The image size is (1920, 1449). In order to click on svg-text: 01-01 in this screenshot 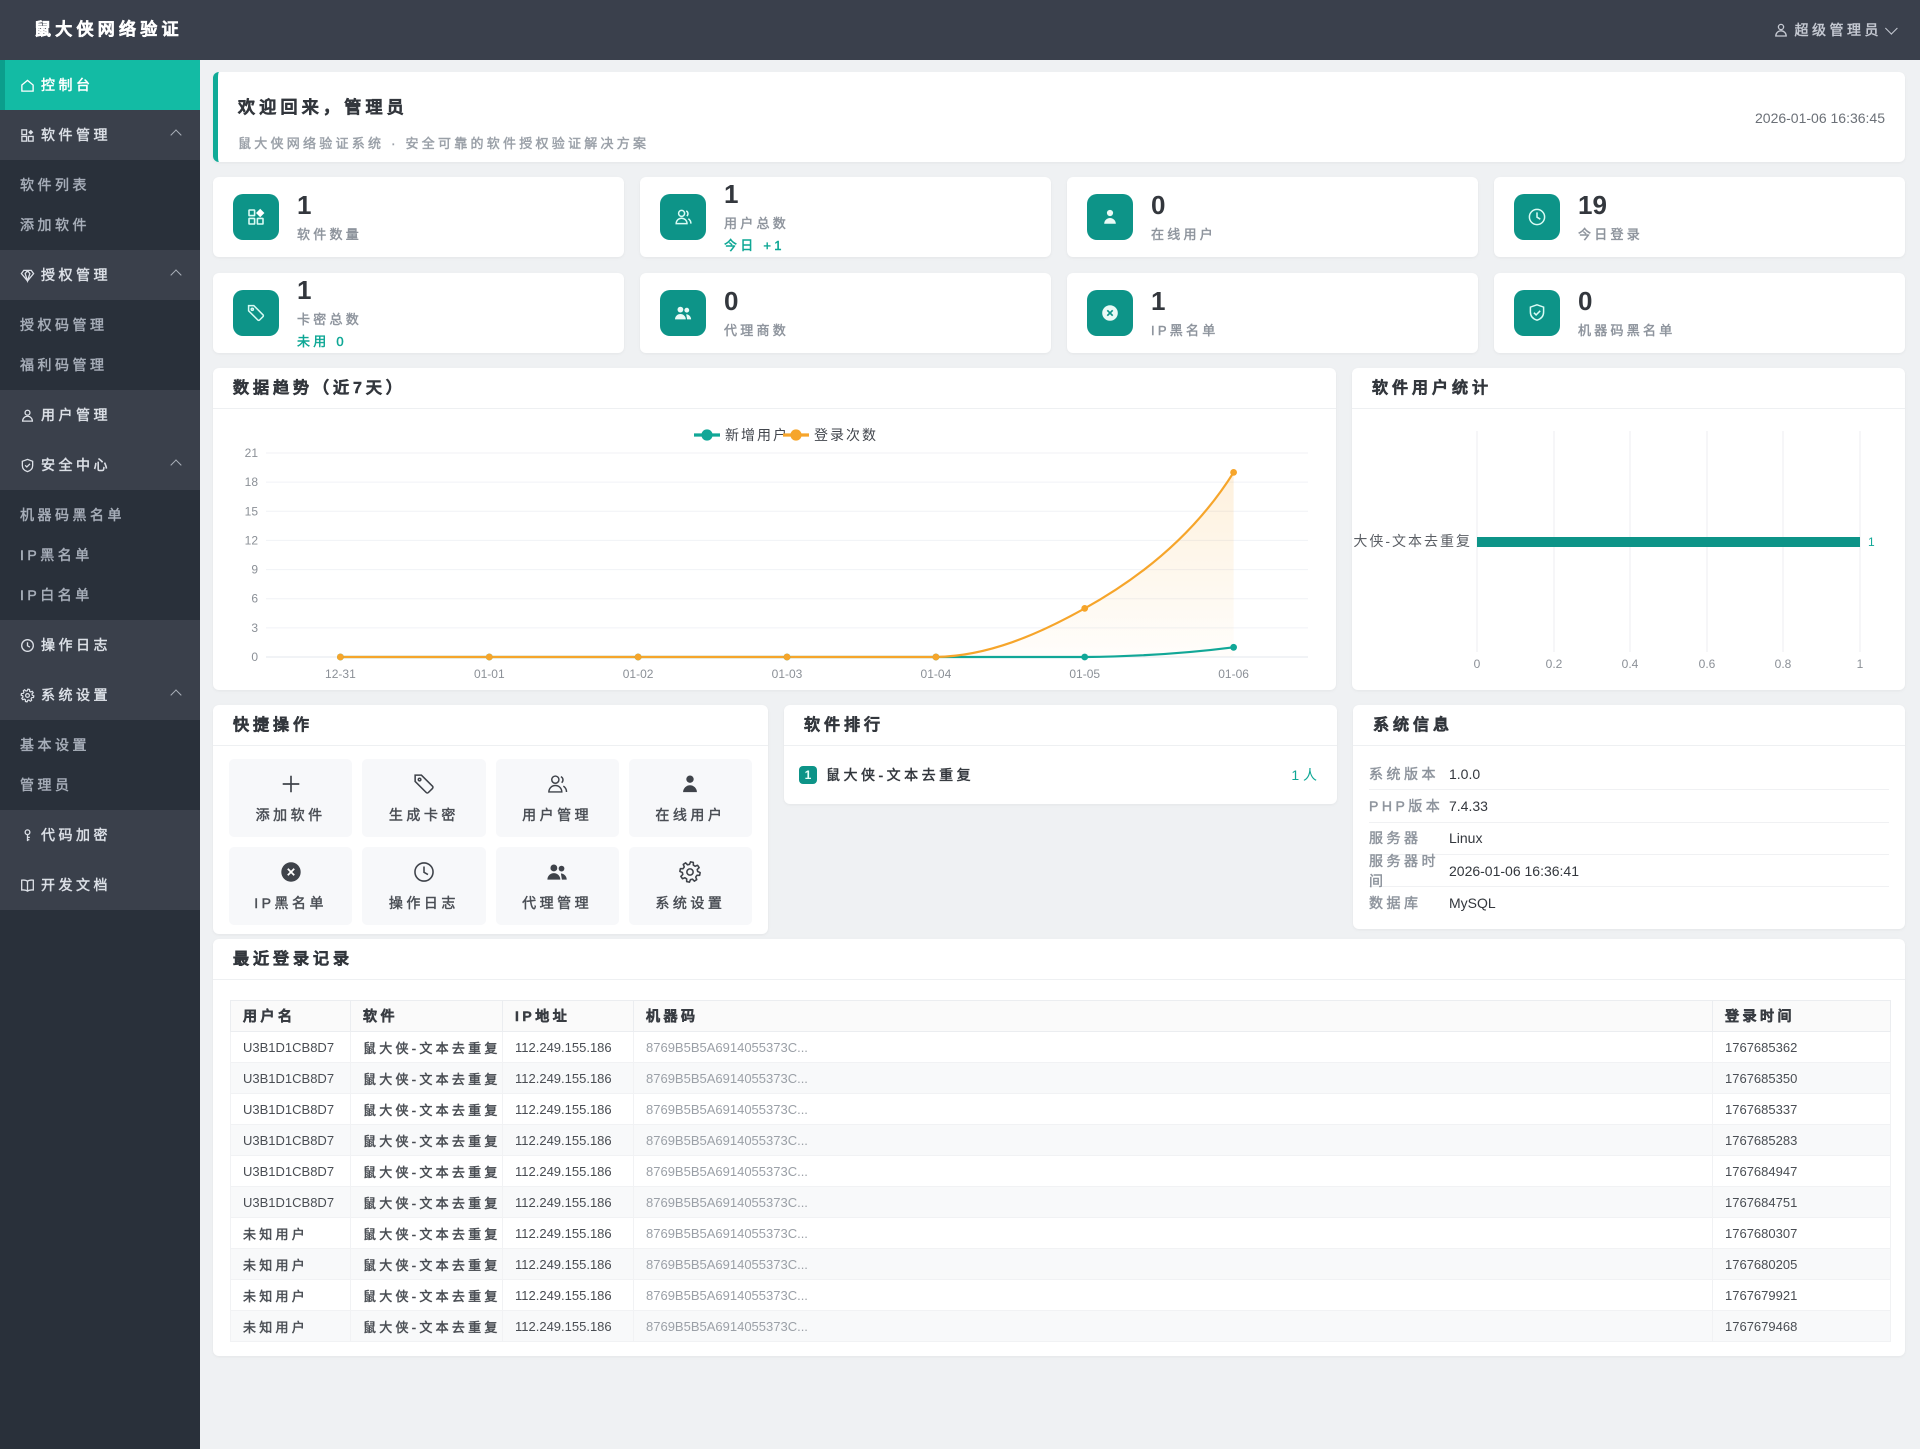, I will do `click(489, 674)`.